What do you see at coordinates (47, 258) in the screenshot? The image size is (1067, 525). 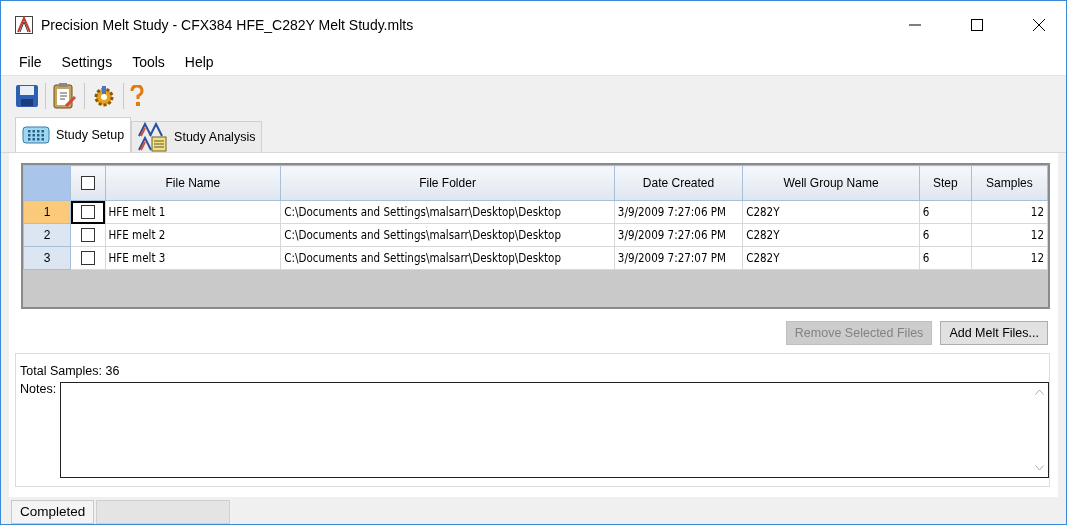 I see `row-header: 3` at bounding box center [47, 258].